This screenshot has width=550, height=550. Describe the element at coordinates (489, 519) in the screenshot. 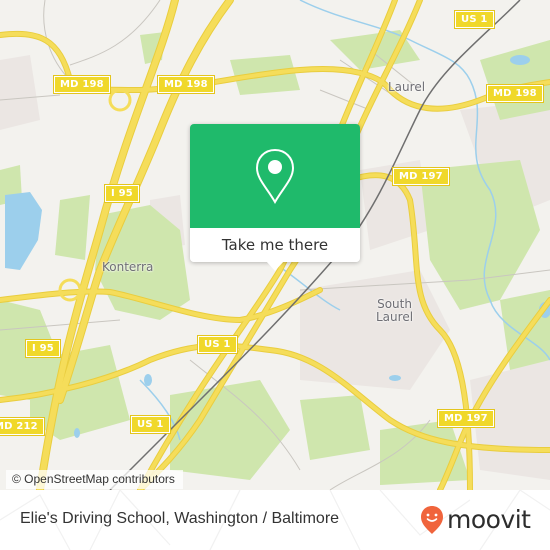

I see `moovit-wordmark: moovit` at that location.